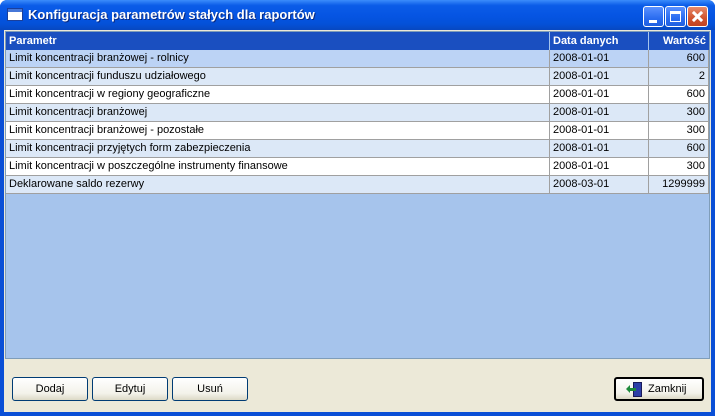  Describe the element at coordinates (278, 59) in the screenshot. I see `cell-parametr: Limit koncentracji branżowej - rolnicy` at that location.